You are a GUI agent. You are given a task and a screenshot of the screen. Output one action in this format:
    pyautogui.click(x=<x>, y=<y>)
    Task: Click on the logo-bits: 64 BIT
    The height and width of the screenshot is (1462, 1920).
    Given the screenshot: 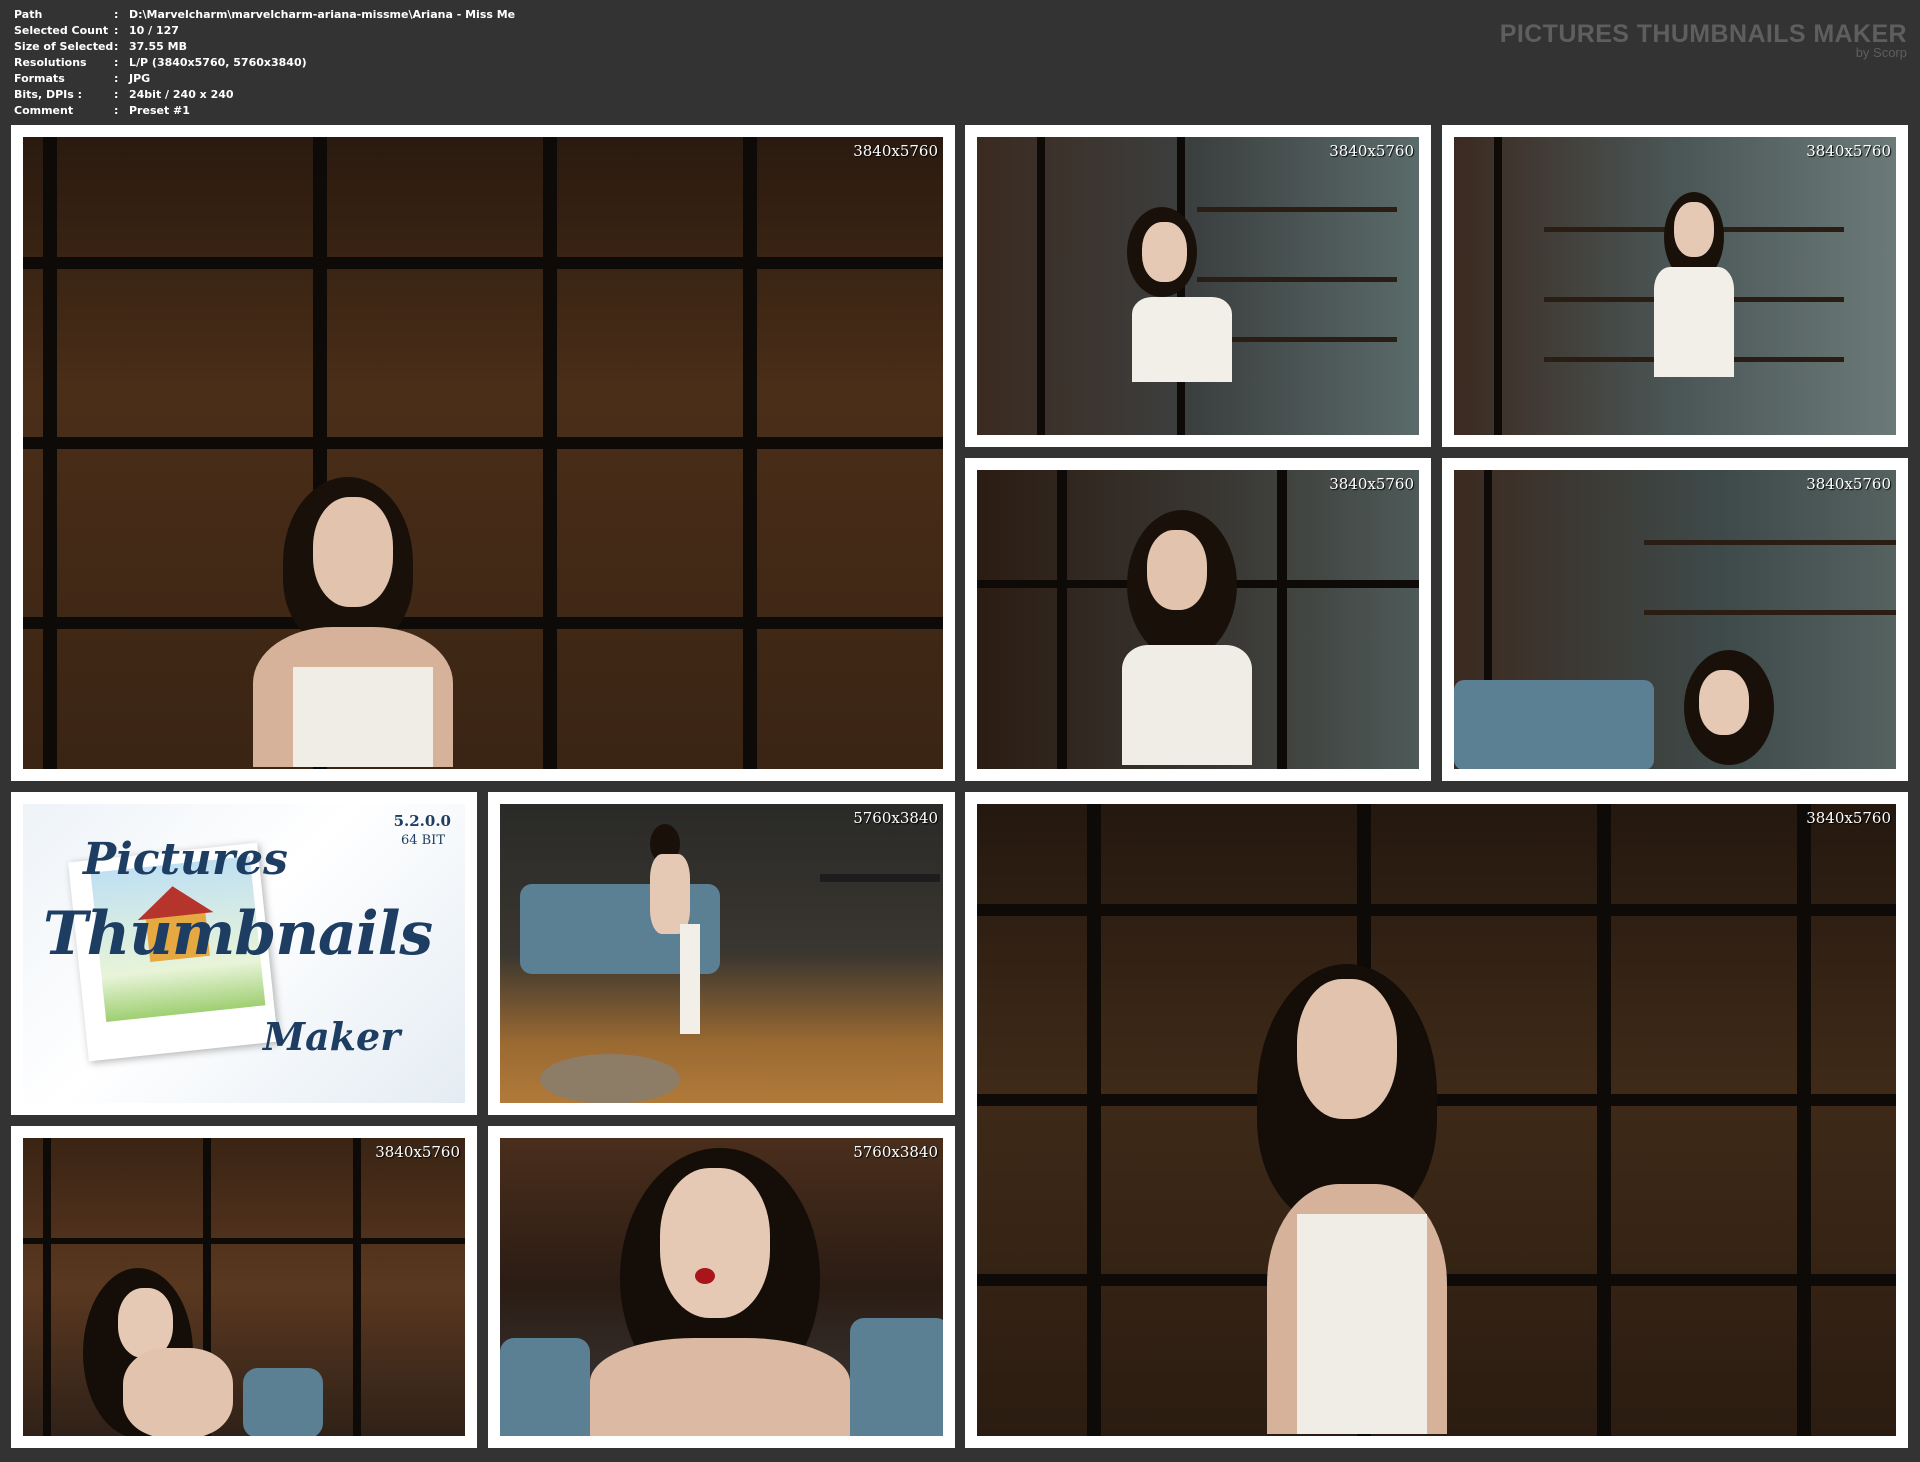 What is the action you would take?
    pyautogui.click(x=422, y=840)
    